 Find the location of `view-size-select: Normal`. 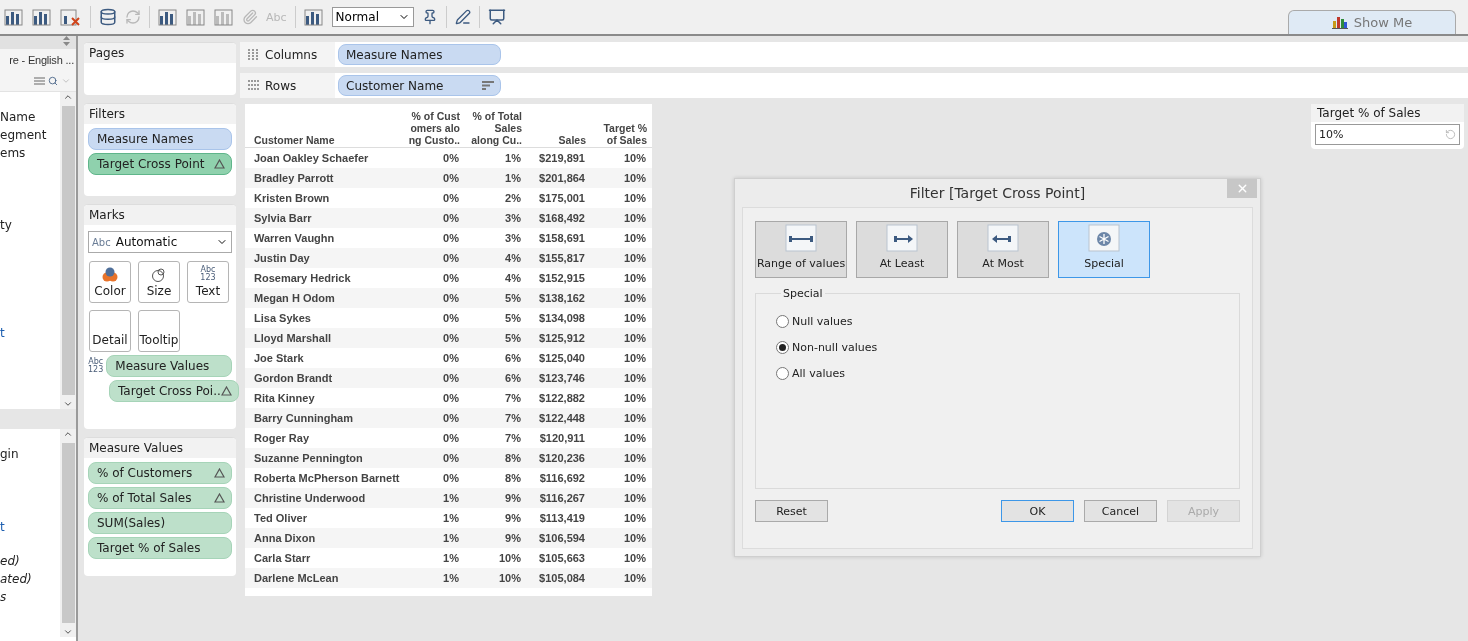

view-size-select: Normal is located at coordinates (372, 17).